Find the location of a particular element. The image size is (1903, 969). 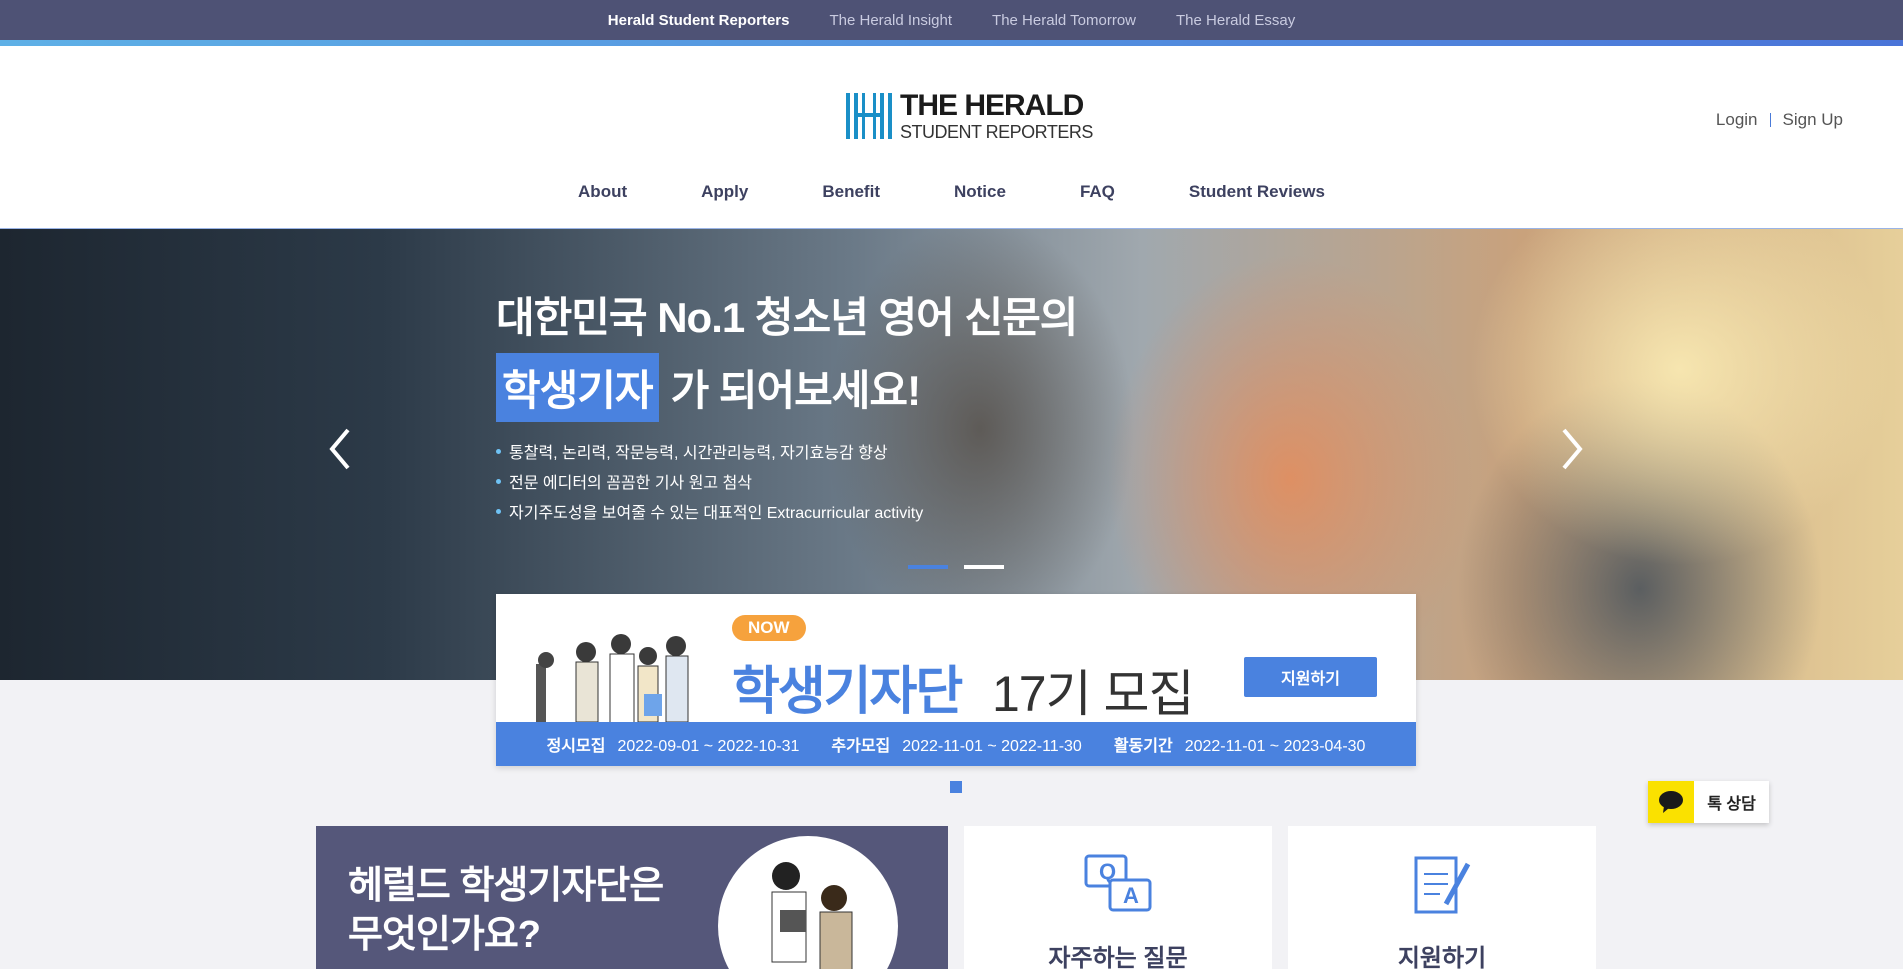

talk-consult-button: 톡 상담 is located at coordinates (1708, 802).